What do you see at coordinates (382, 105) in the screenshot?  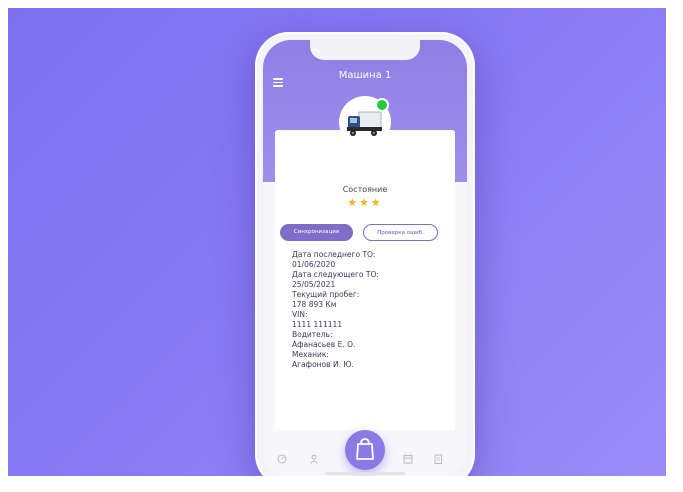 I see `online-status-dot` at bounding box center [382, 105].